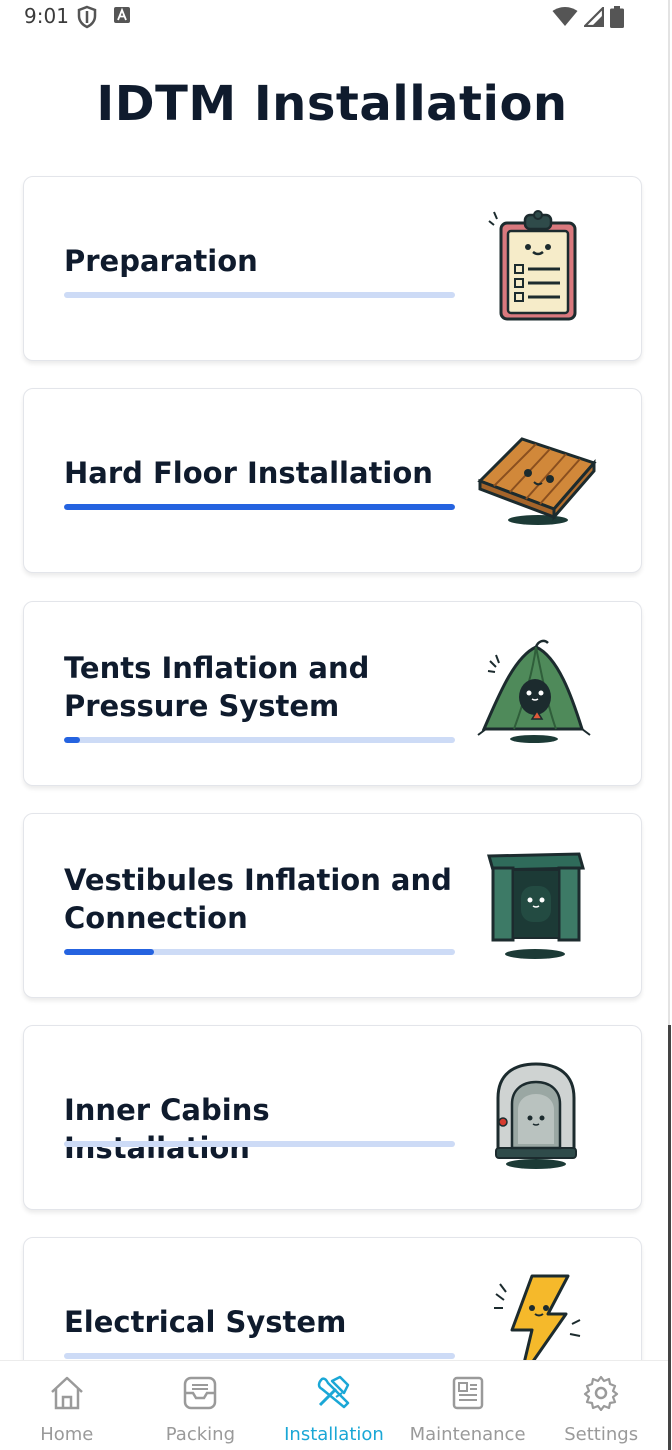 The width and height of the screenshot is (672, 1450). Describe the element at coordinates (205, 1322) in the screenshot. I see `section-title: Electrical System` at that location.